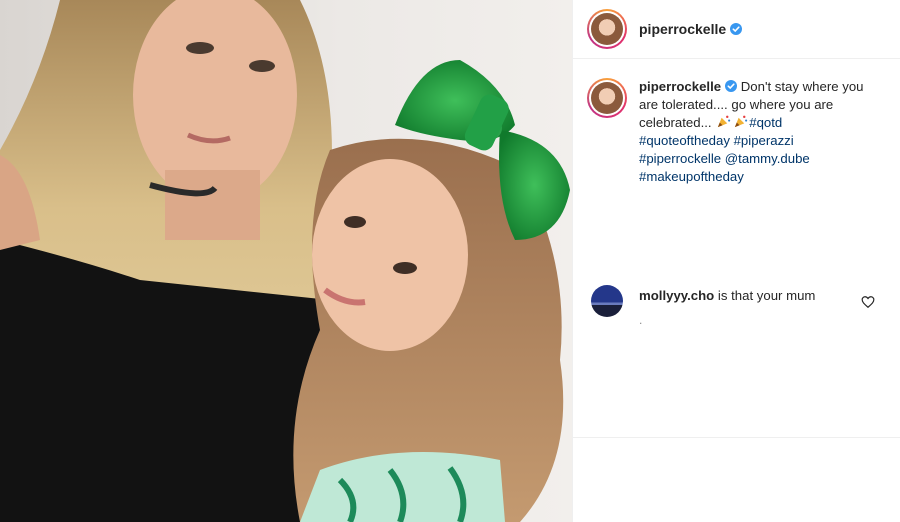 This screenshot has height=522, width=900. Describe the element at coordinates (736, 437) in the screenshot. I see `comments-divider` at that location.